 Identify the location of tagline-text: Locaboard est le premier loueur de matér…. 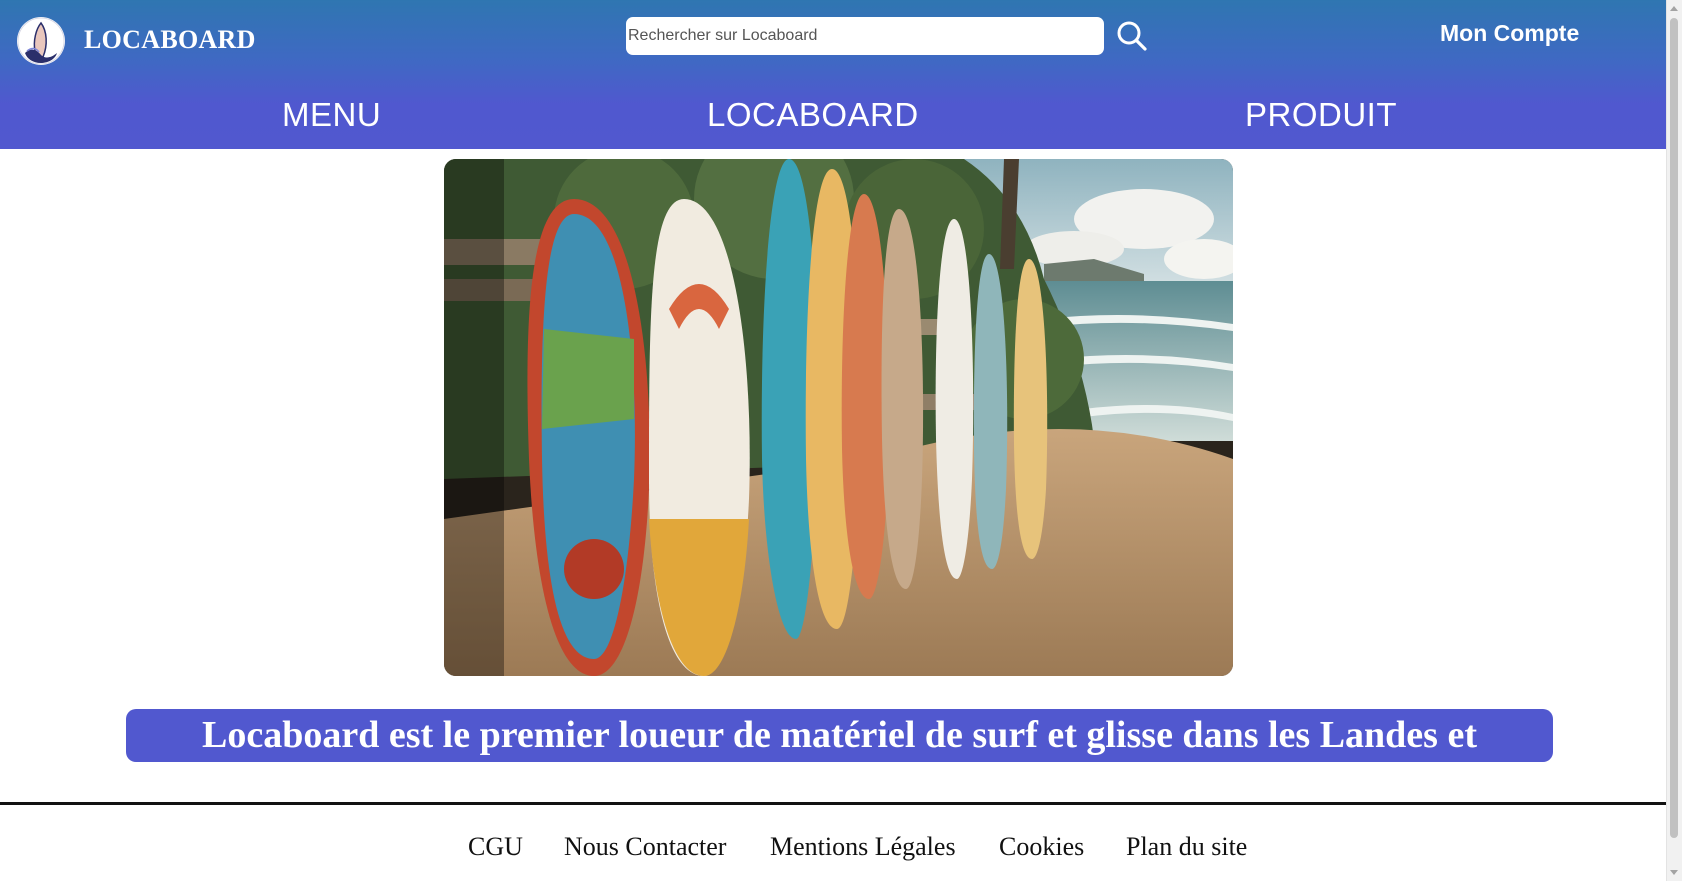
(839, 735).